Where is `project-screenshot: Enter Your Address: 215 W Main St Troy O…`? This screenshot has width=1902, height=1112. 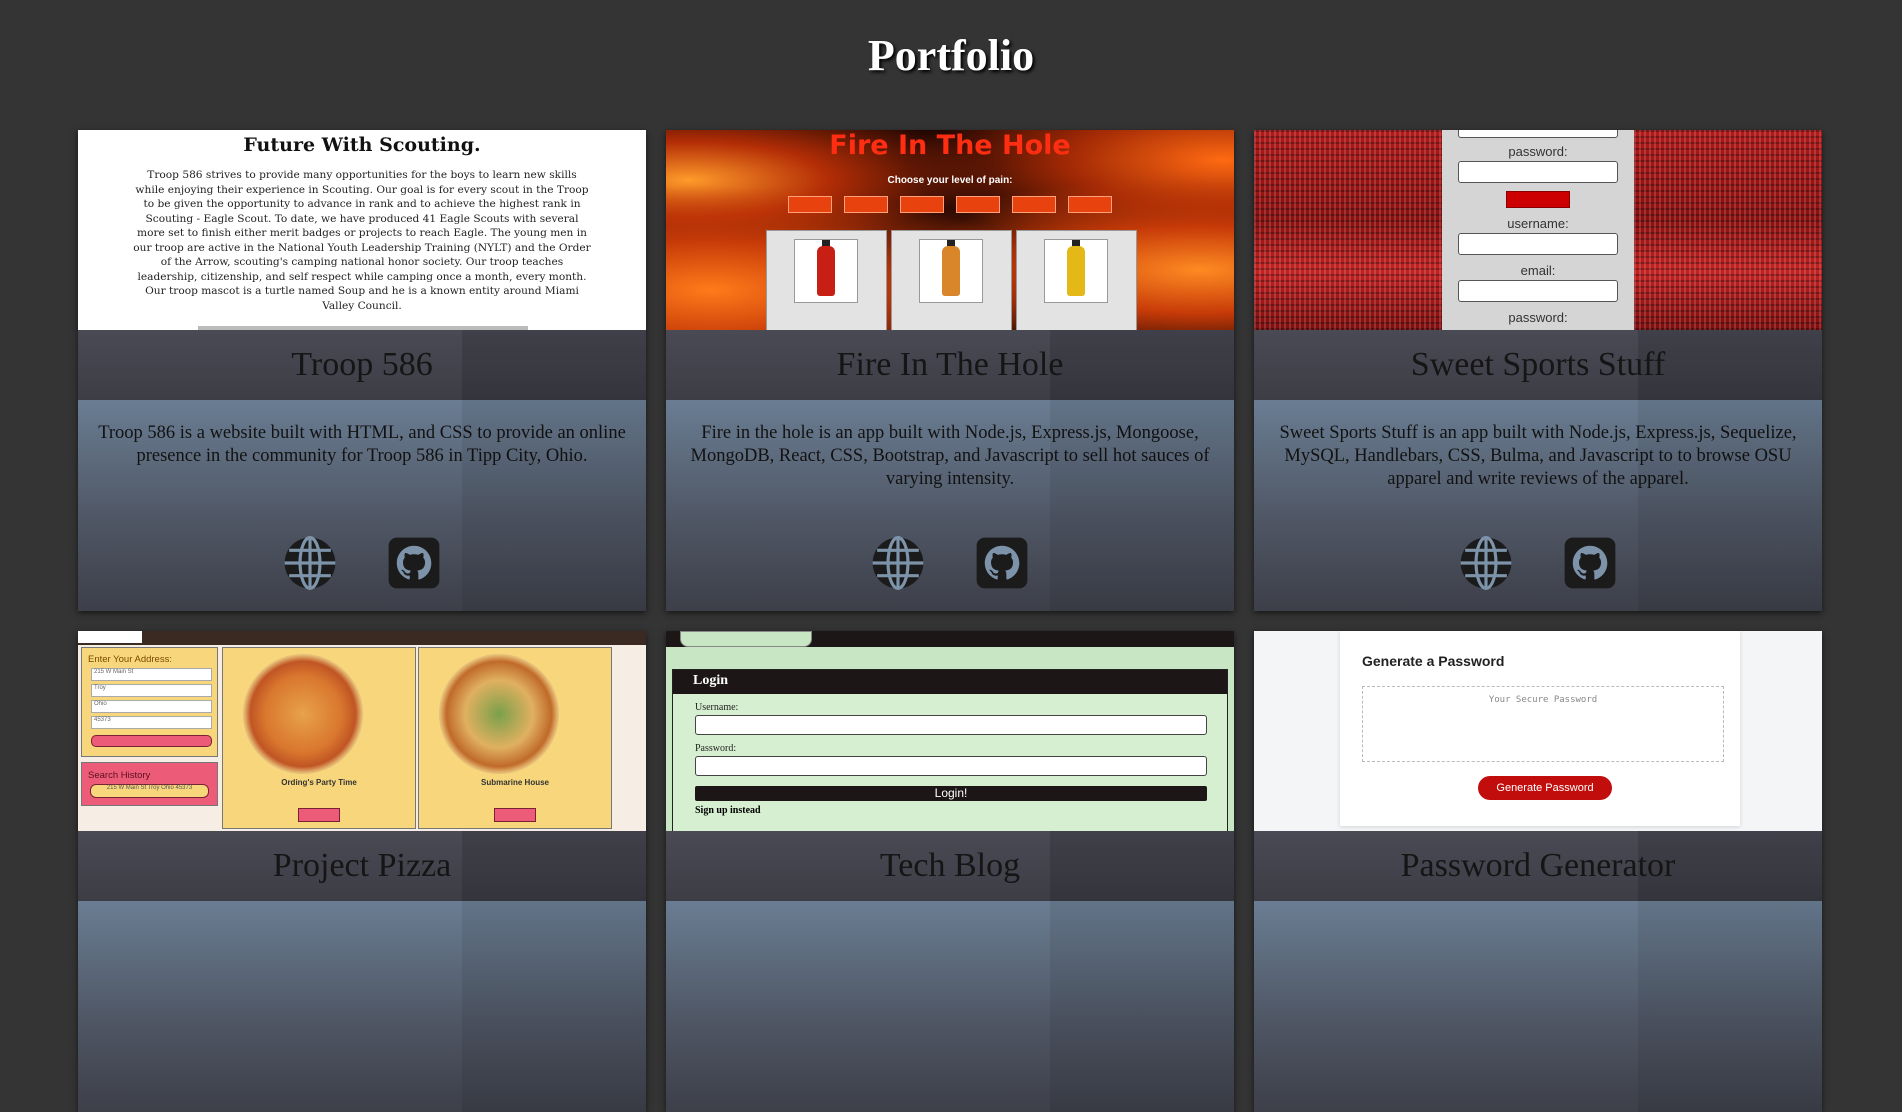 project-screenshot: Enter Your Address: 215 W Main St Troy O… is located at coordinates (362, 731).